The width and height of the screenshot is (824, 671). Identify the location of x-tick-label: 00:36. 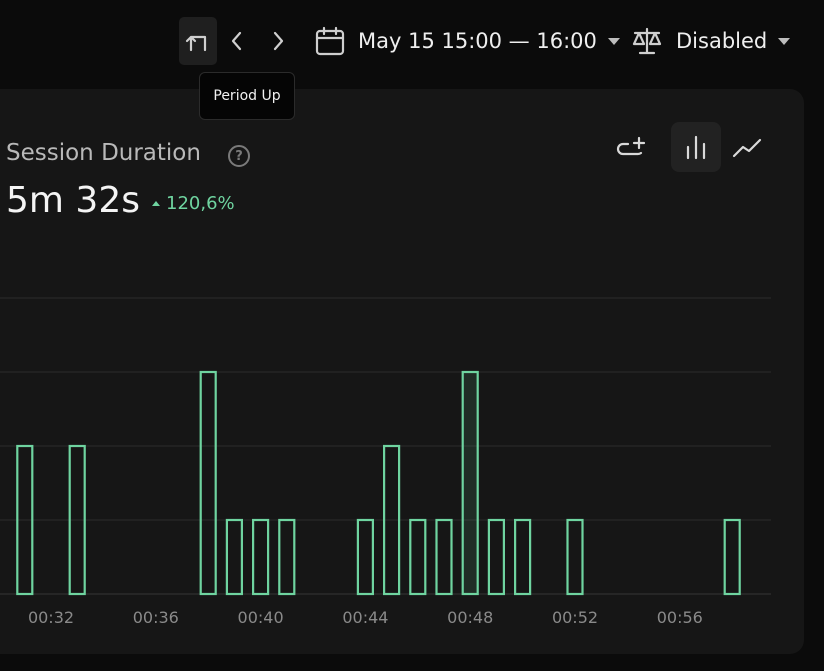
(156, 617).